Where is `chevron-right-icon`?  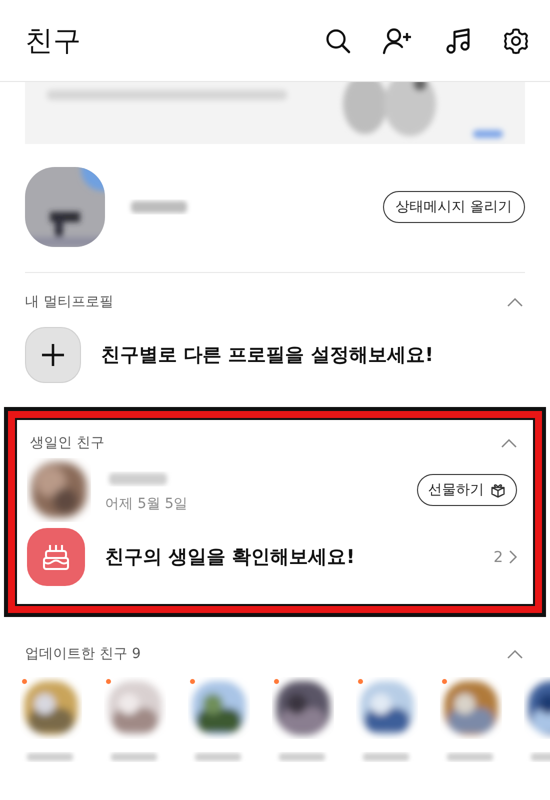 chevron-right-icon is located at coordinates (513, 557).